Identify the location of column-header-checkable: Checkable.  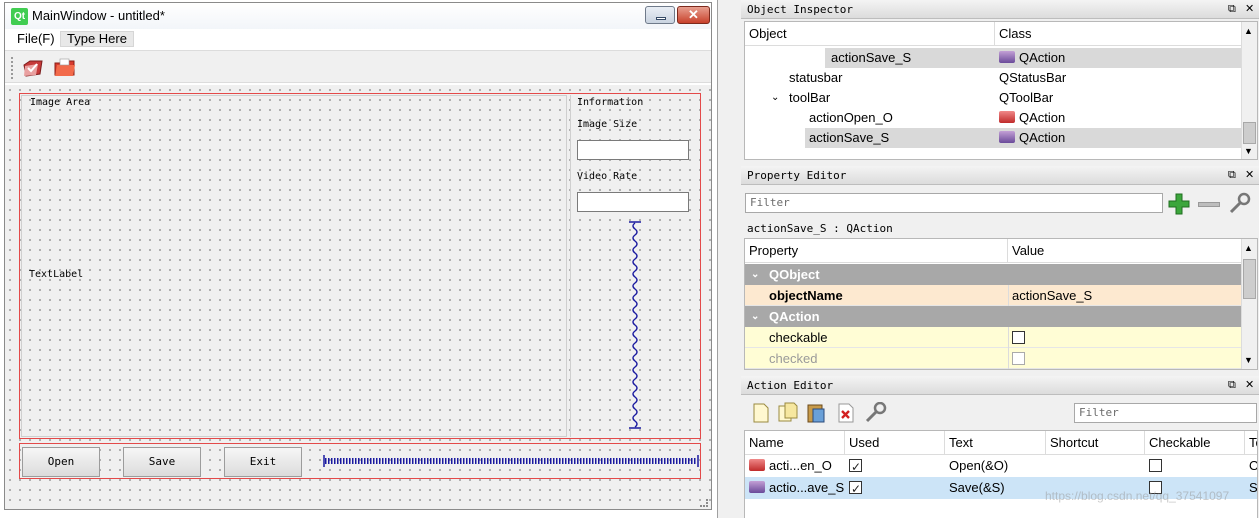
(1195, 443).